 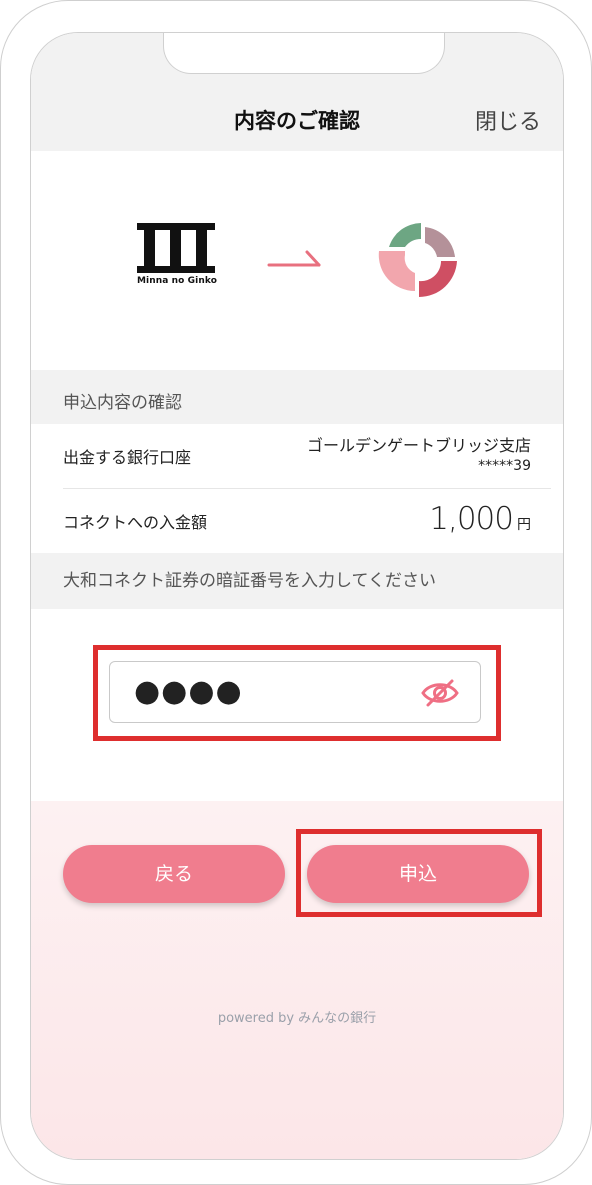 I want to click on back-button: 戻る, so click(x=174, y=874).